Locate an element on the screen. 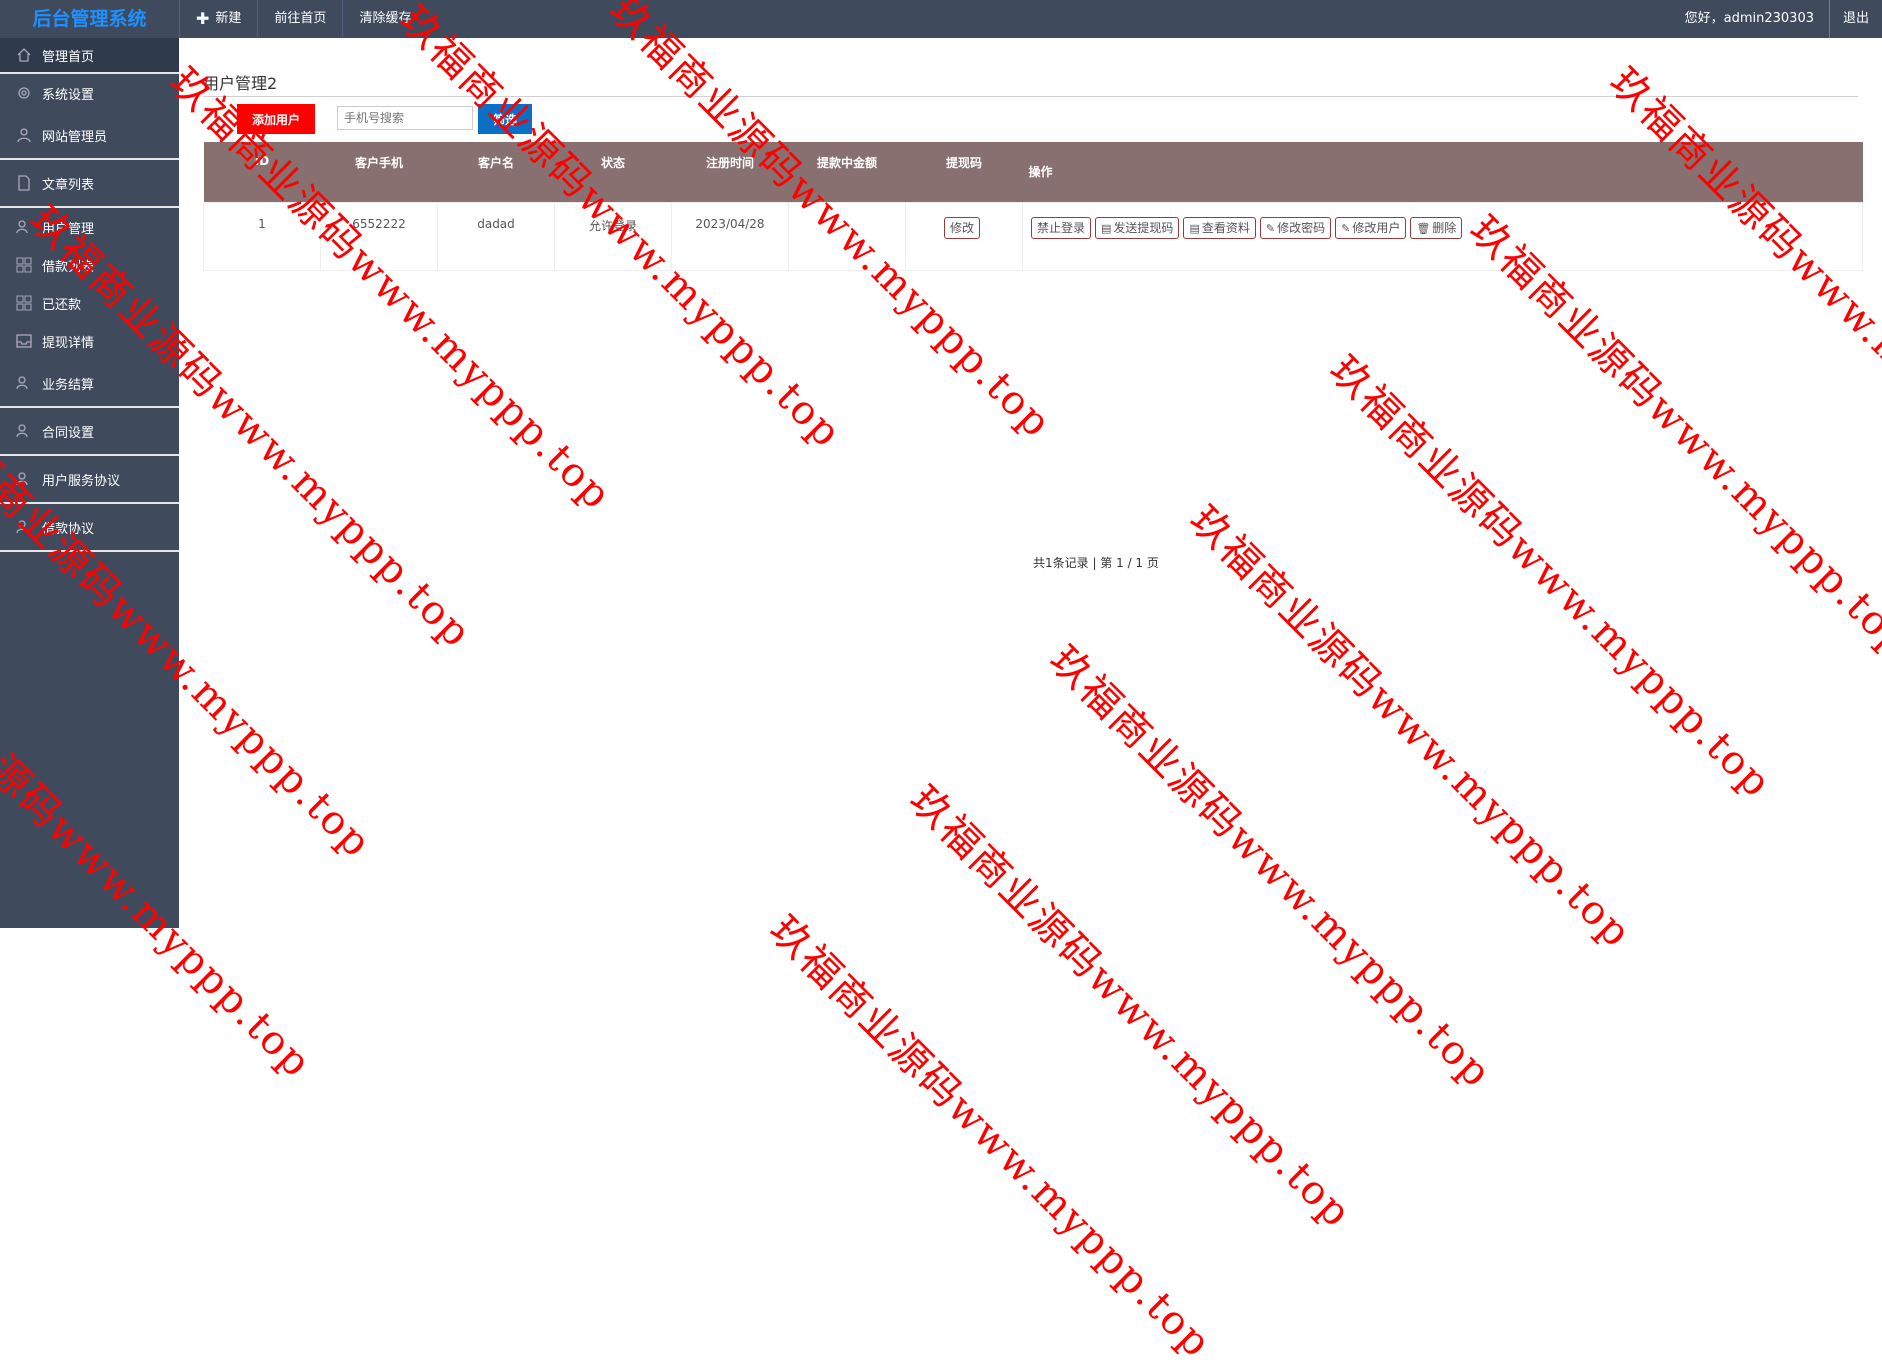  sidebar-item-label: 借款协议 is located at coordinates (68, 529).